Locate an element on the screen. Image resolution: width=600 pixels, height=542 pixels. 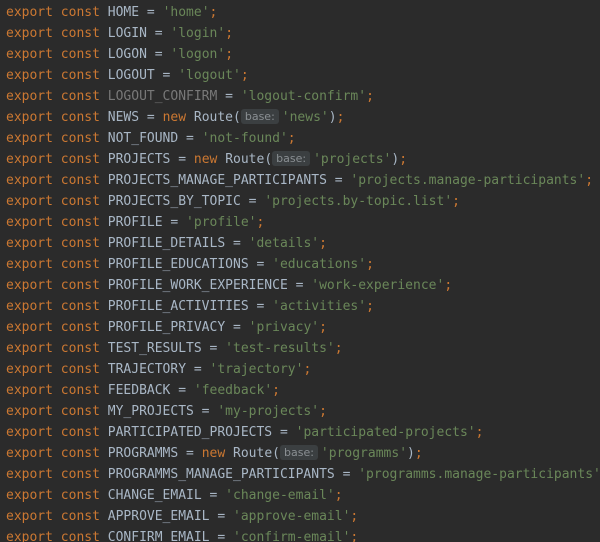
string-literal: 'work-experience' is located at coordinates (378, 285).